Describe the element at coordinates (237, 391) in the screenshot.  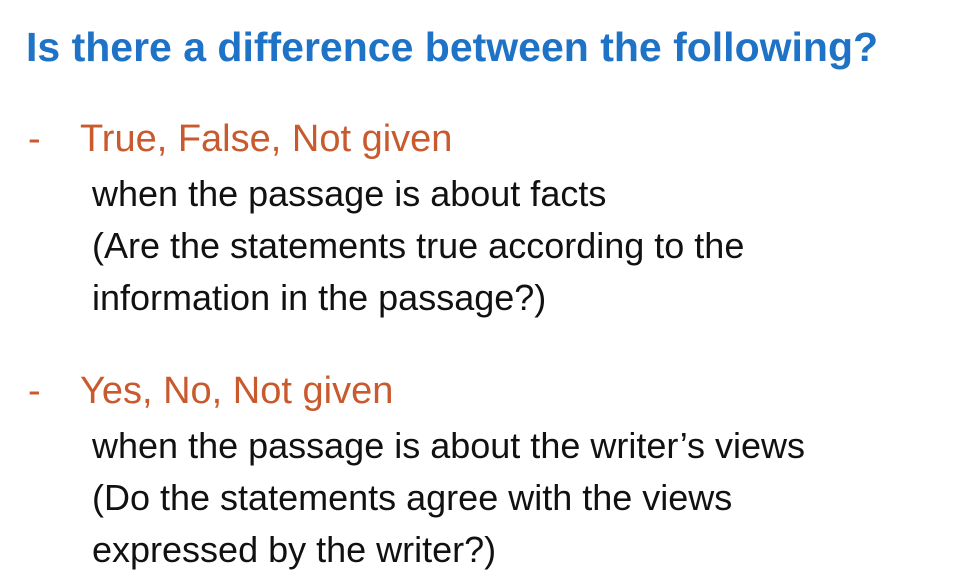
I see `item-heading: Yes, No, Not given` at that location.